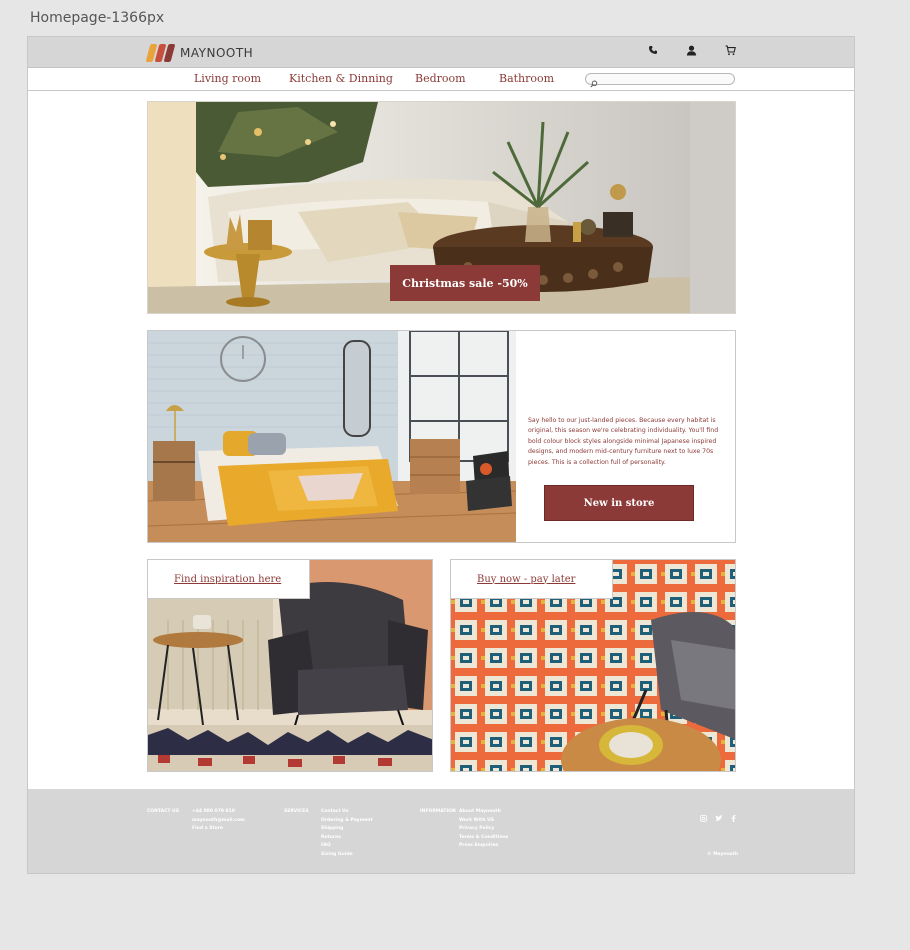  Describe the element at coordinates (483, 846) in the screenshot. I see `footer-link-press: Press Enquiries` at that location.